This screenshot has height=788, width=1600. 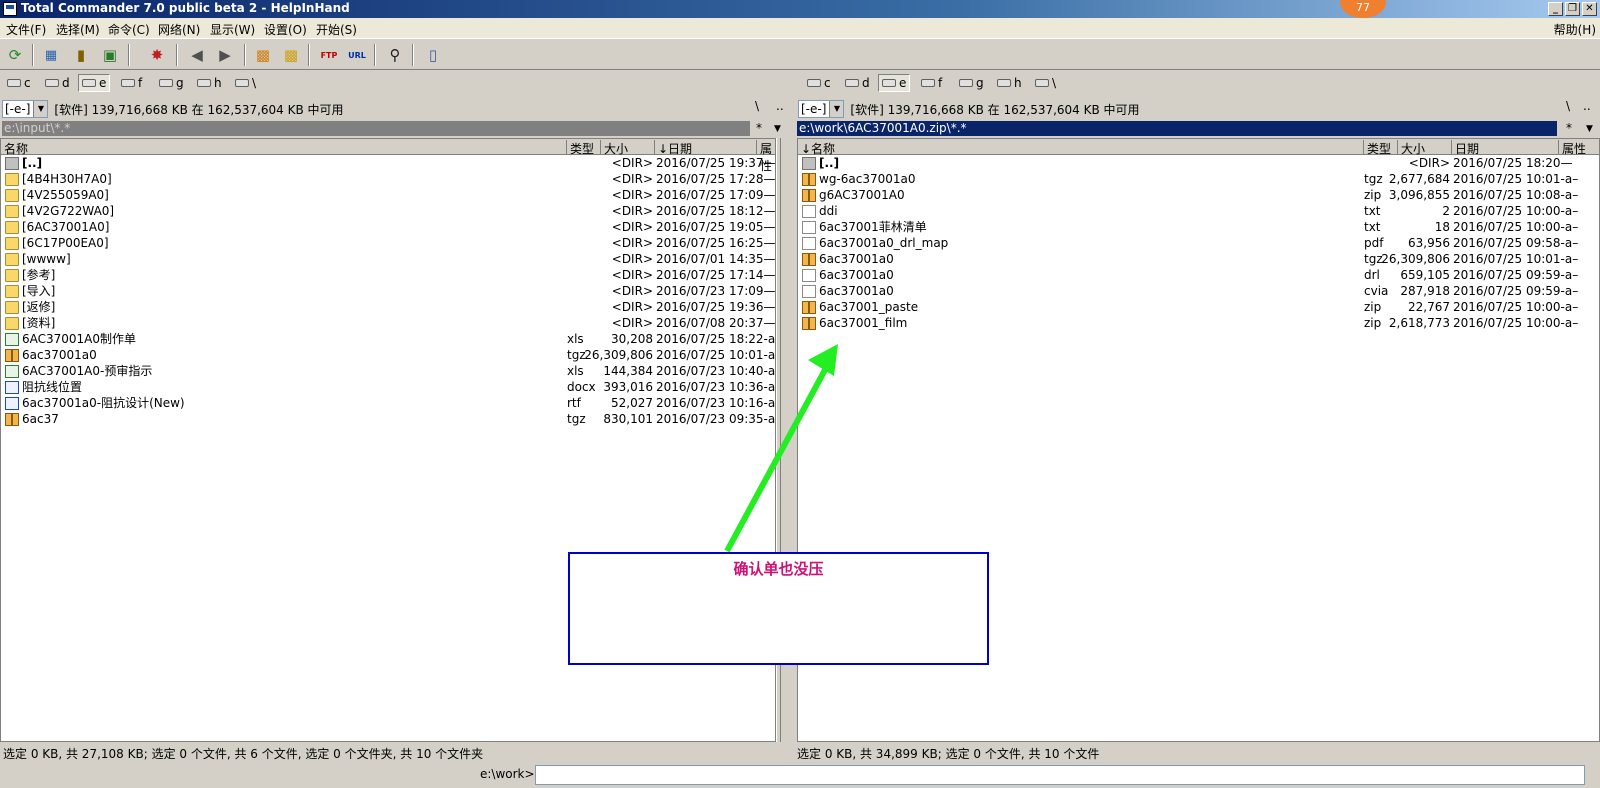 I want to click on command-input, so click(x=1060, y=775).